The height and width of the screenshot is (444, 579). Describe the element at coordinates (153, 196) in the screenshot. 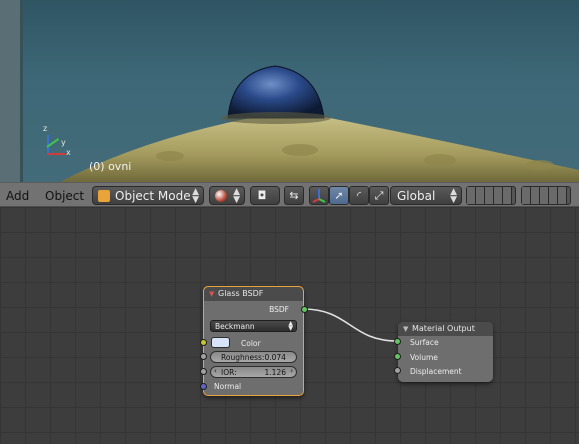

I see `mode-select-value: Object Mode` at that location.